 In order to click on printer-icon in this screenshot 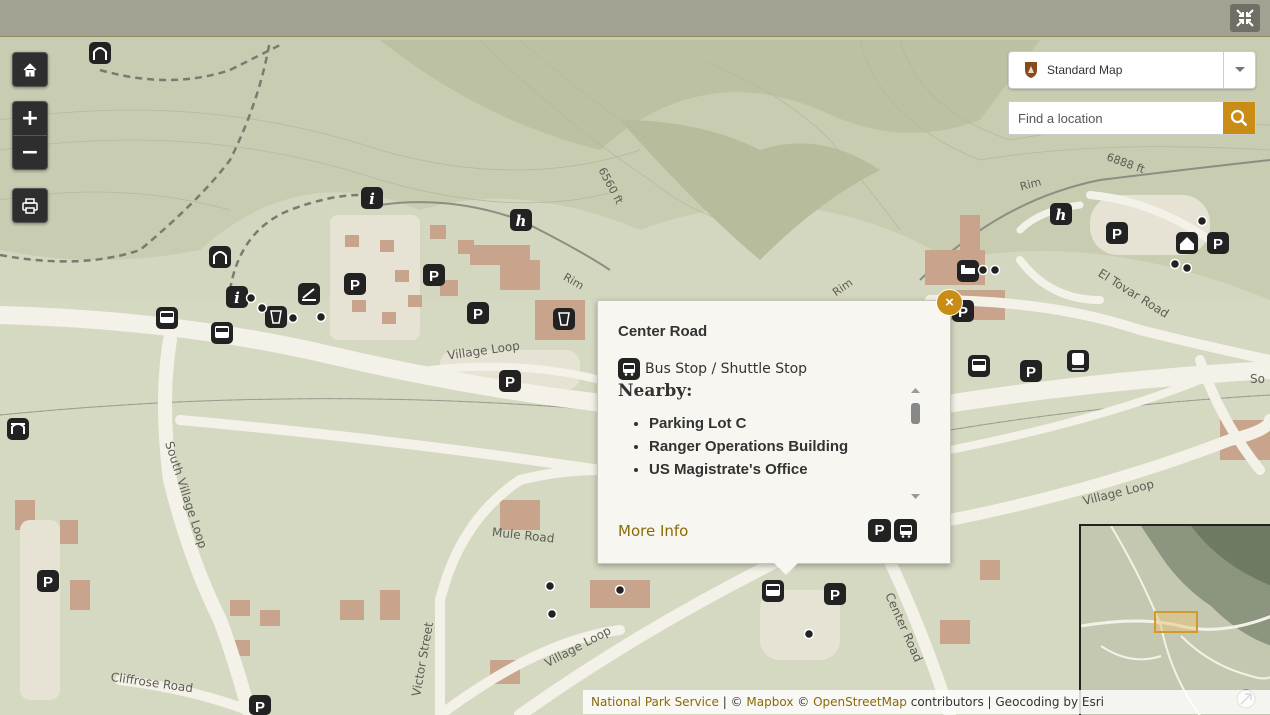, I will do `click(30, 205)`.